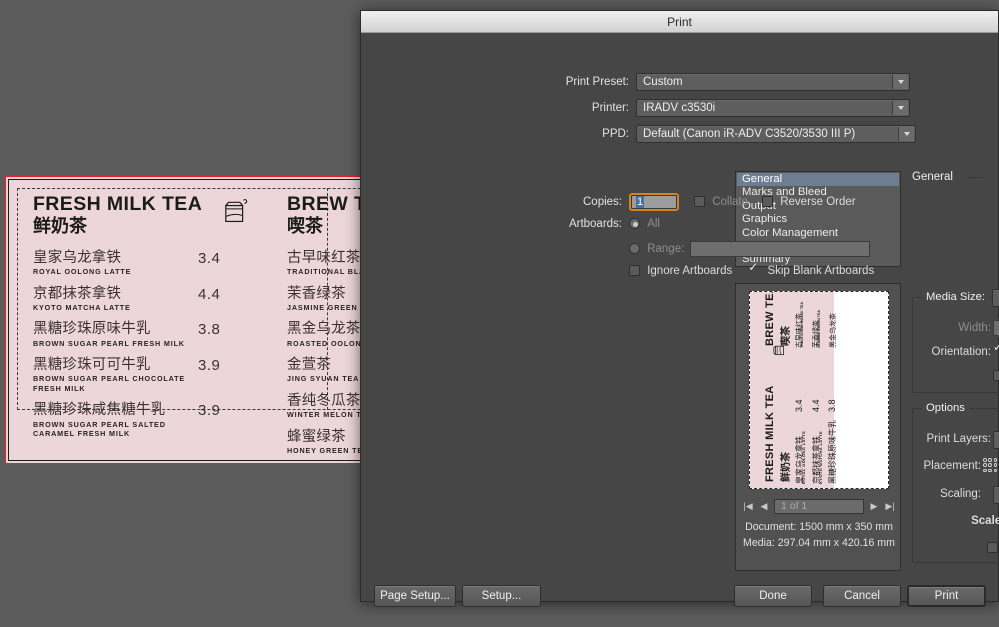 The image size is (999, 627). What do you see at coordinates (832, 405) in the screenshot?
I see `preview-price: 3.8` at bounding box center [832, 405].